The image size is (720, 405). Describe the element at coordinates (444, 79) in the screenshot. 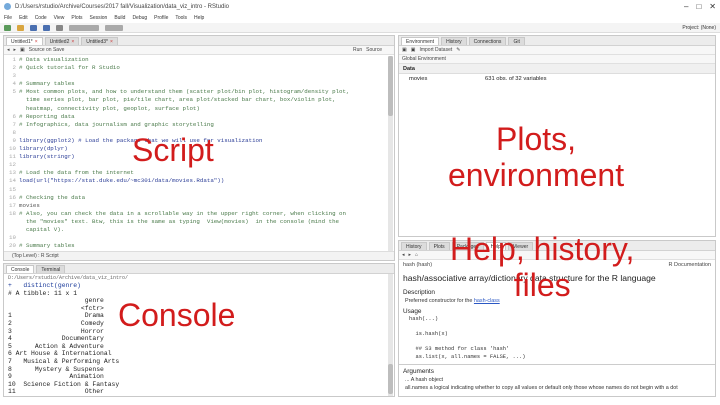

I see `env-row-name: movies` at that location.